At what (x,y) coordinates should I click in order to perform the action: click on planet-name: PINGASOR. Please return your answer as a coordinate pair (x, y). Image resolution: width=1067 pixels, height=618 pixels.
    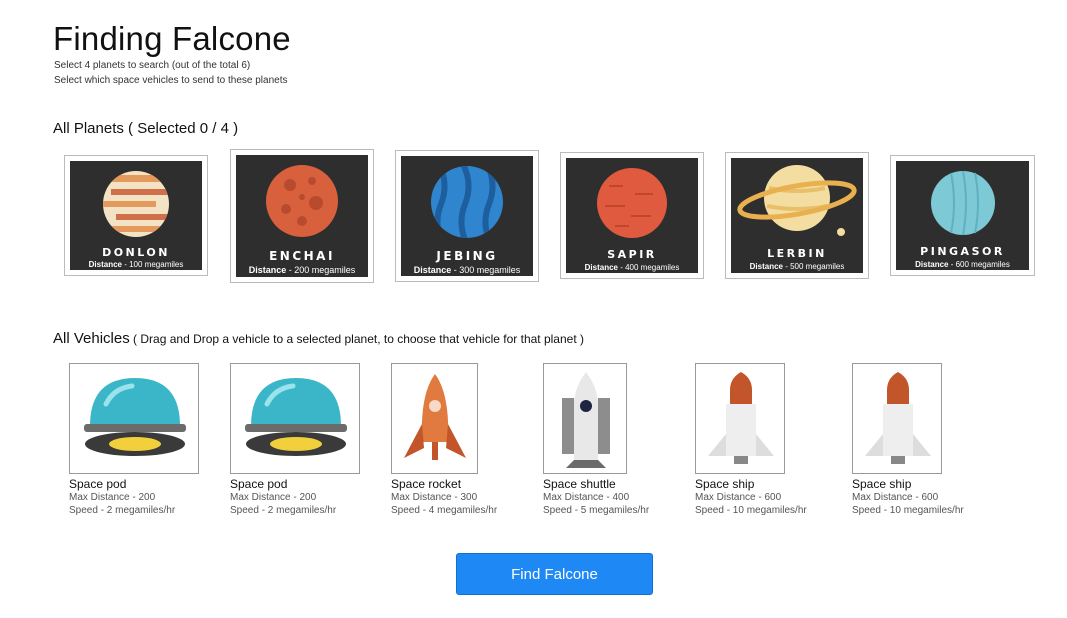
    Looking at the image, I should click on (962, 251).